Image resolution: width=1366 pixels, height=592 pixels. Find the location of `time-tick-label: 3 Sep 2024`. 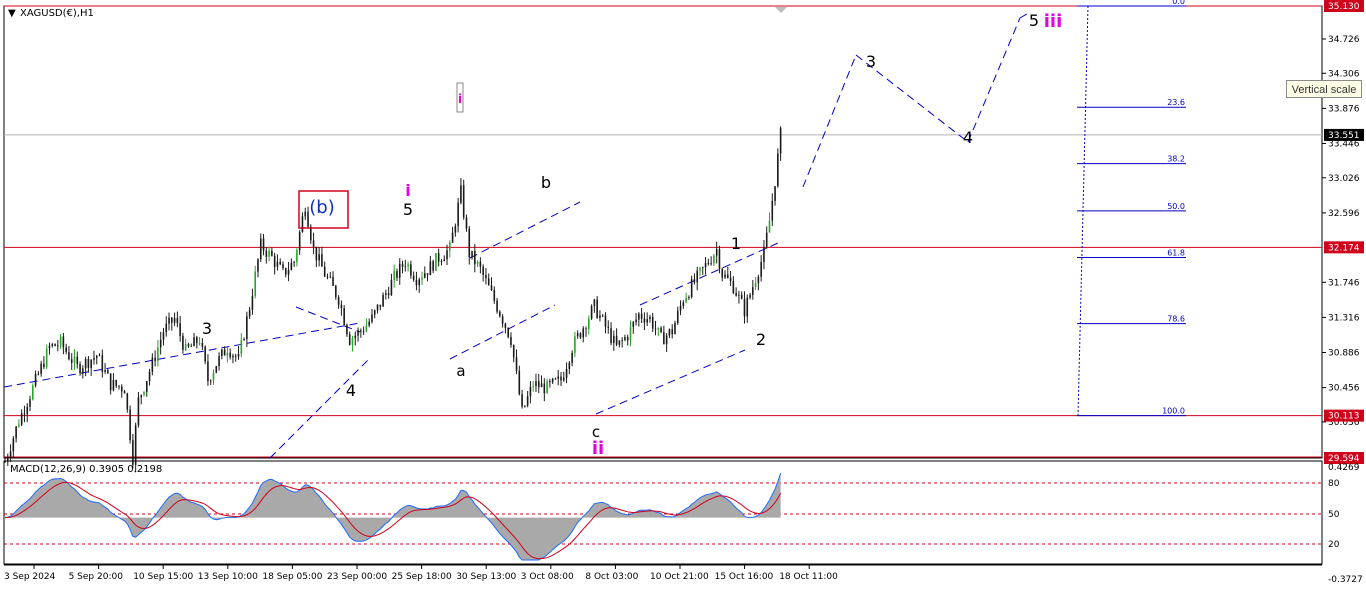

time-tick-label: 3 Sep 2024 is located at coordinates (30, 577).